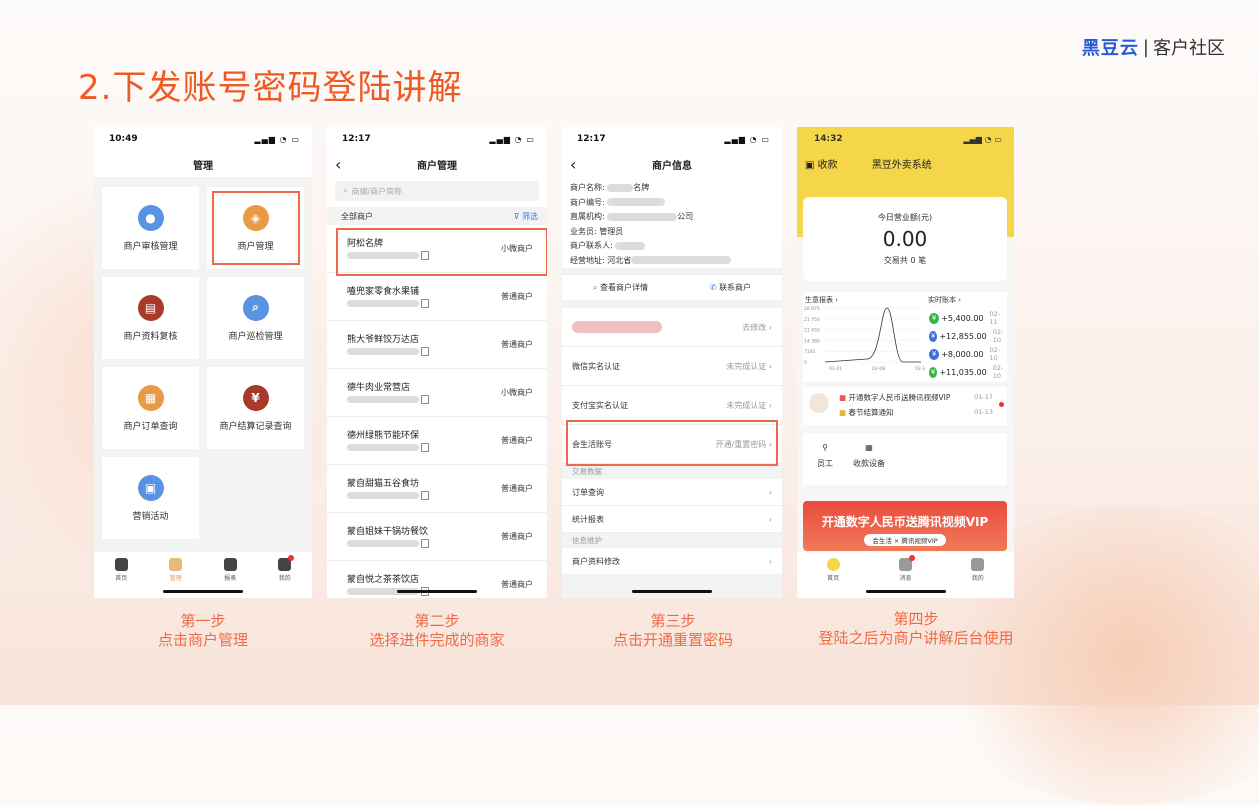 This screenshot has width=1259, height=805. What do you see at coordinates (255, 228) in the screenshot?
I see `tile-merchant-management: ◈ 商户管理` at bounding box center [255, 228].